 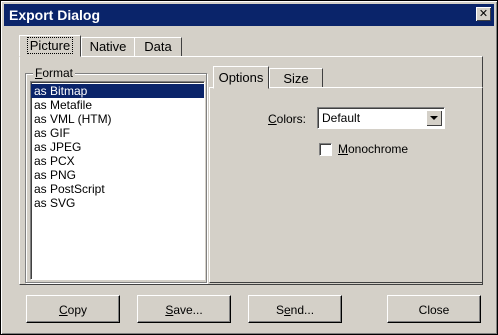 I want to click on close-button: Close, so click(x=434, y=309).